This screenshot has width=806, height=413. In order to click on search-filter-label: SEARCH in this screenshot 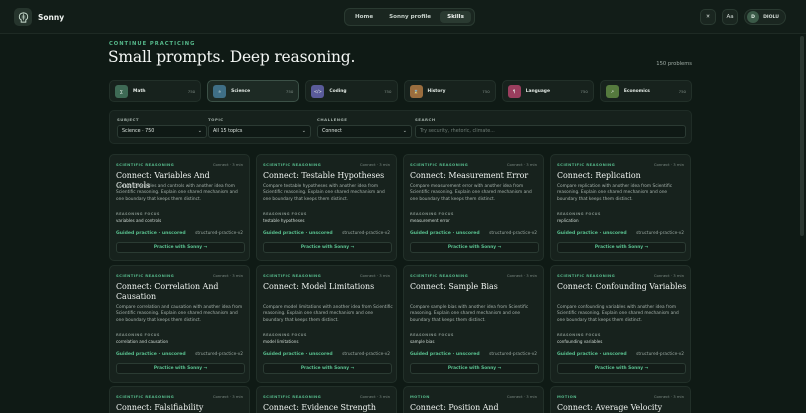, I will do `click(425, 119)`.